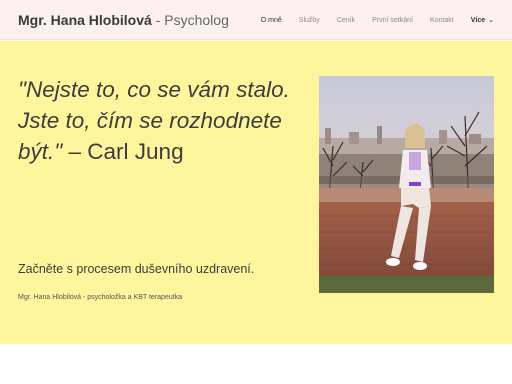 The image size is (512, 384). Describe the element at coordinates (392, 21) in the screenshot. I see `nav-item-prvni-setkani: První setkání` at that location.